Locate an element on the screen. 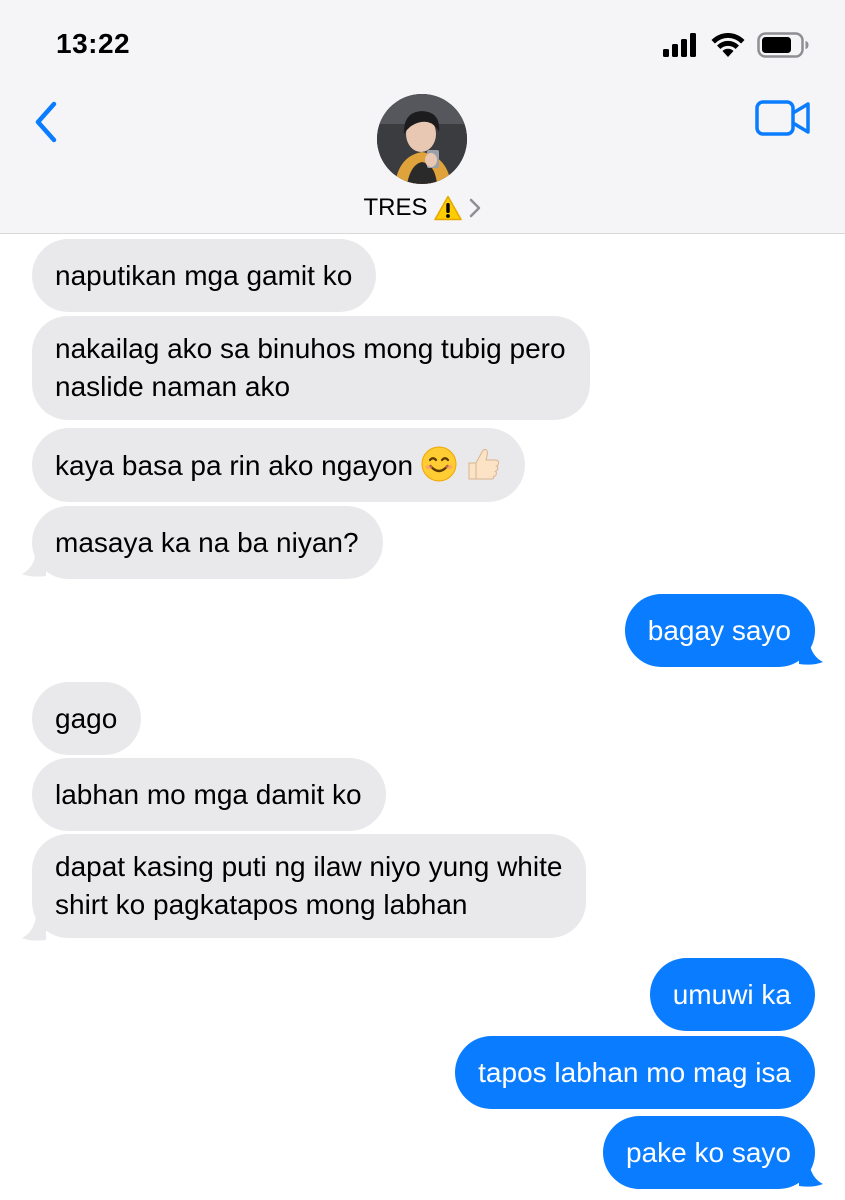 This screenshot has width=845, height=1200. message-text-line: naslide naman ako is located at coordinates (173, 386).